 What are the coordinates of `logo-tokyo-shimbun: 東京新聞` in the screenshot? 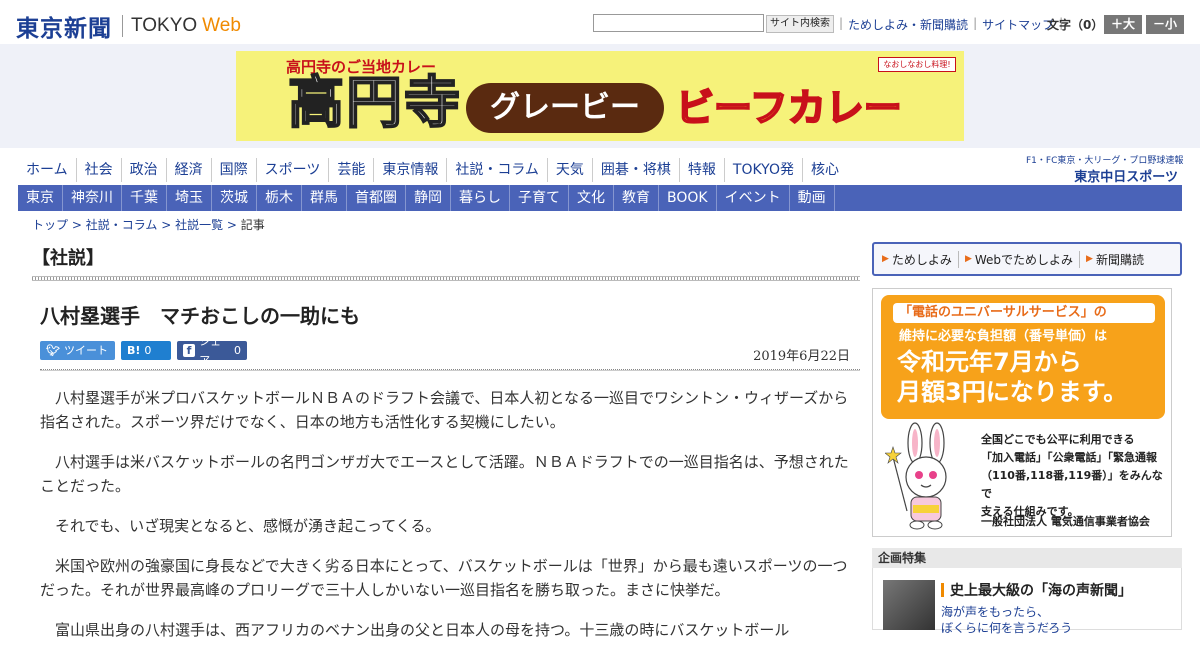 It's located at (64, 28).